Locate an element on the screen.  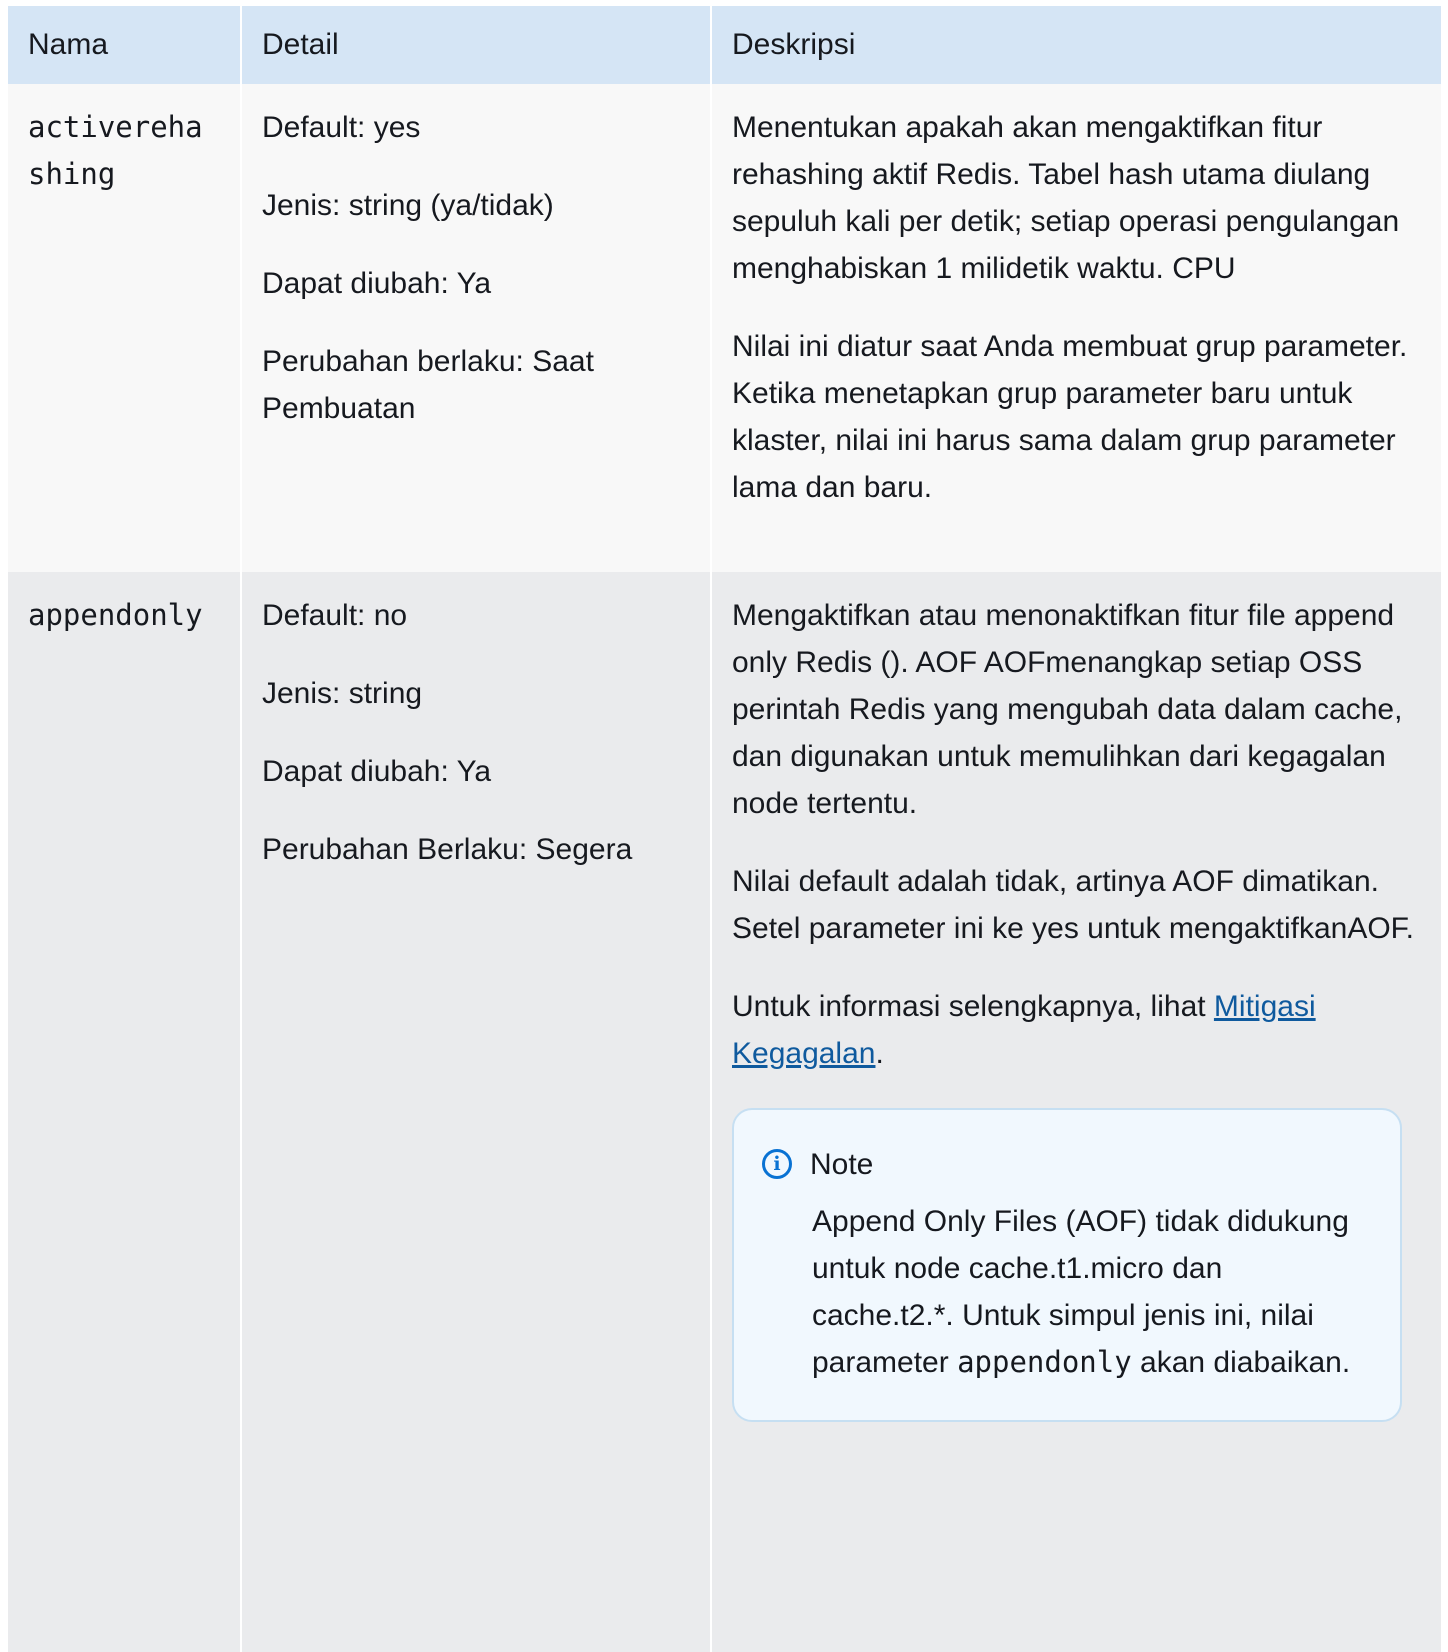
param-name-cell: appendonly is located at coordinates (125, 1112).